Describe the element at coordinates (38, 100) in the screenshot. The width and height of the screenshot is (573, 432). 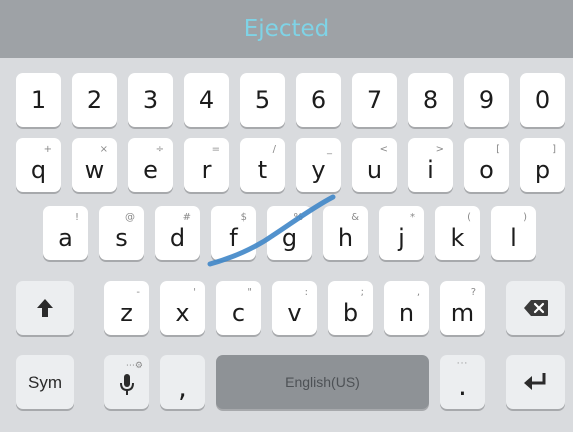
I see `key-1: 1` at that location.